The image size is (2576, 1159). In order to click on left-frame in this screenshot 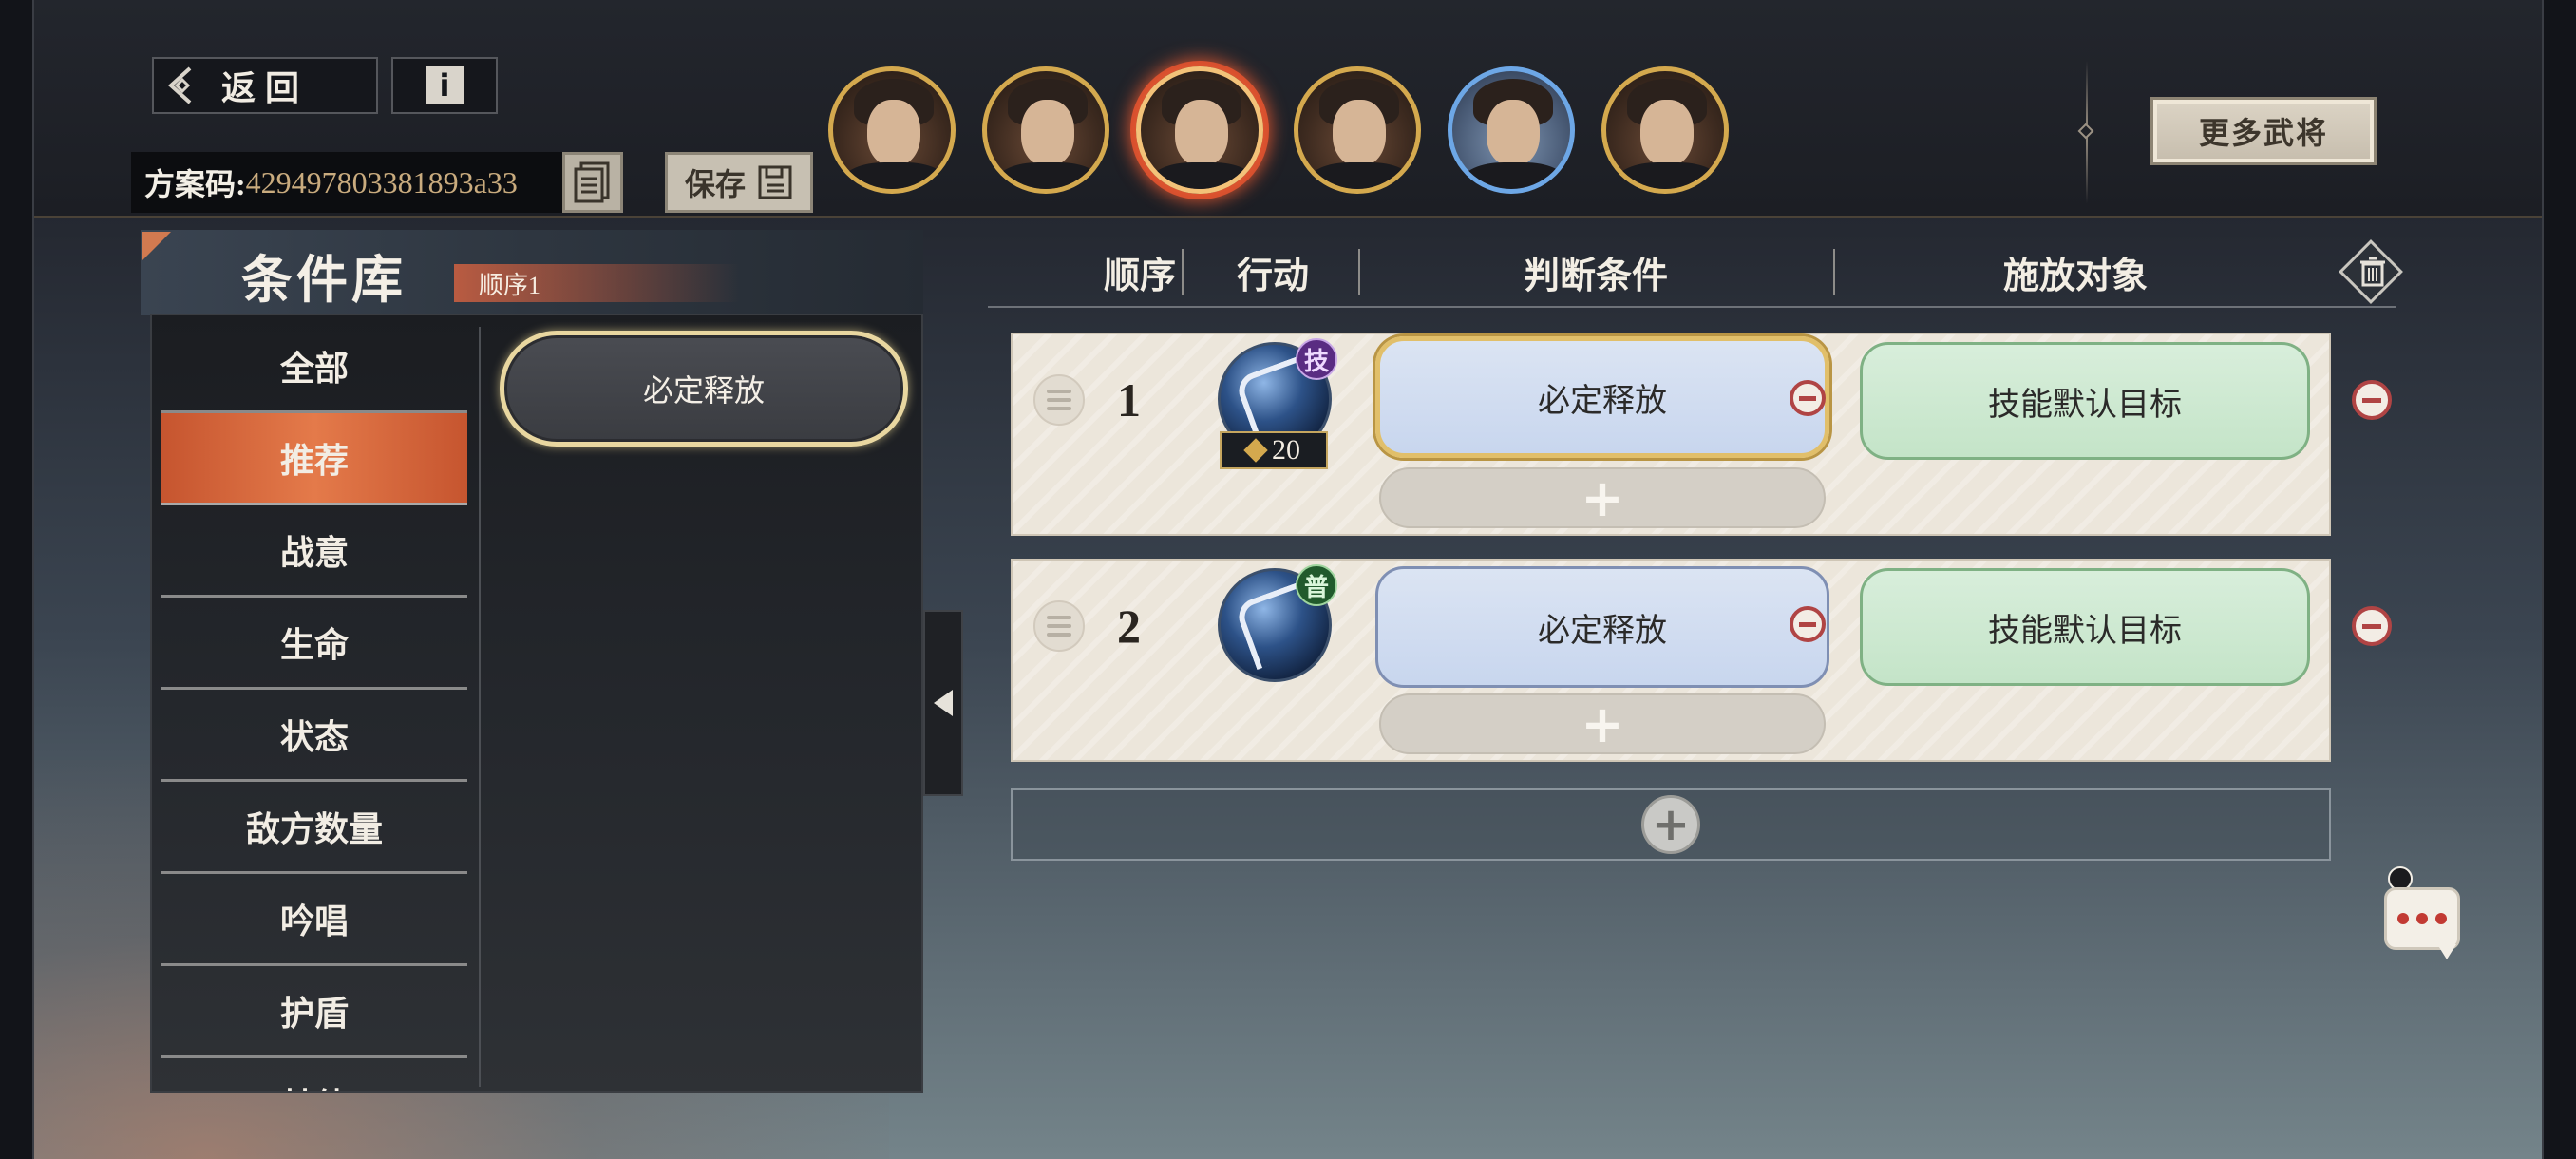, I will do `click(17, 579)`.